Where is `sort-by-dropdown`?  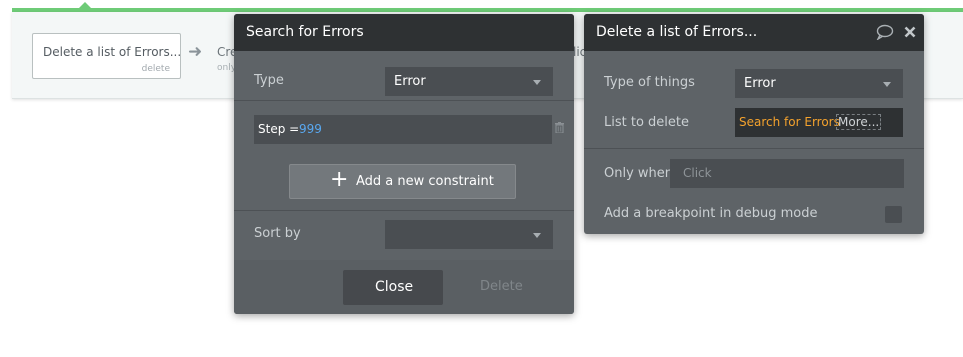 sort-by-dropdown is located at coordinates (469, 234).